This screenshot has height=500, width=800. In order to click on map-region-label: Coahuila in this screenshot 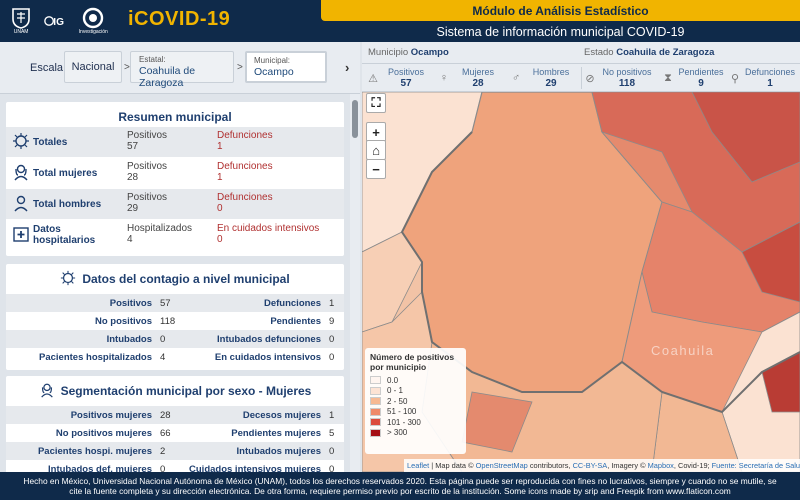, I will do `click(683, 350)`.